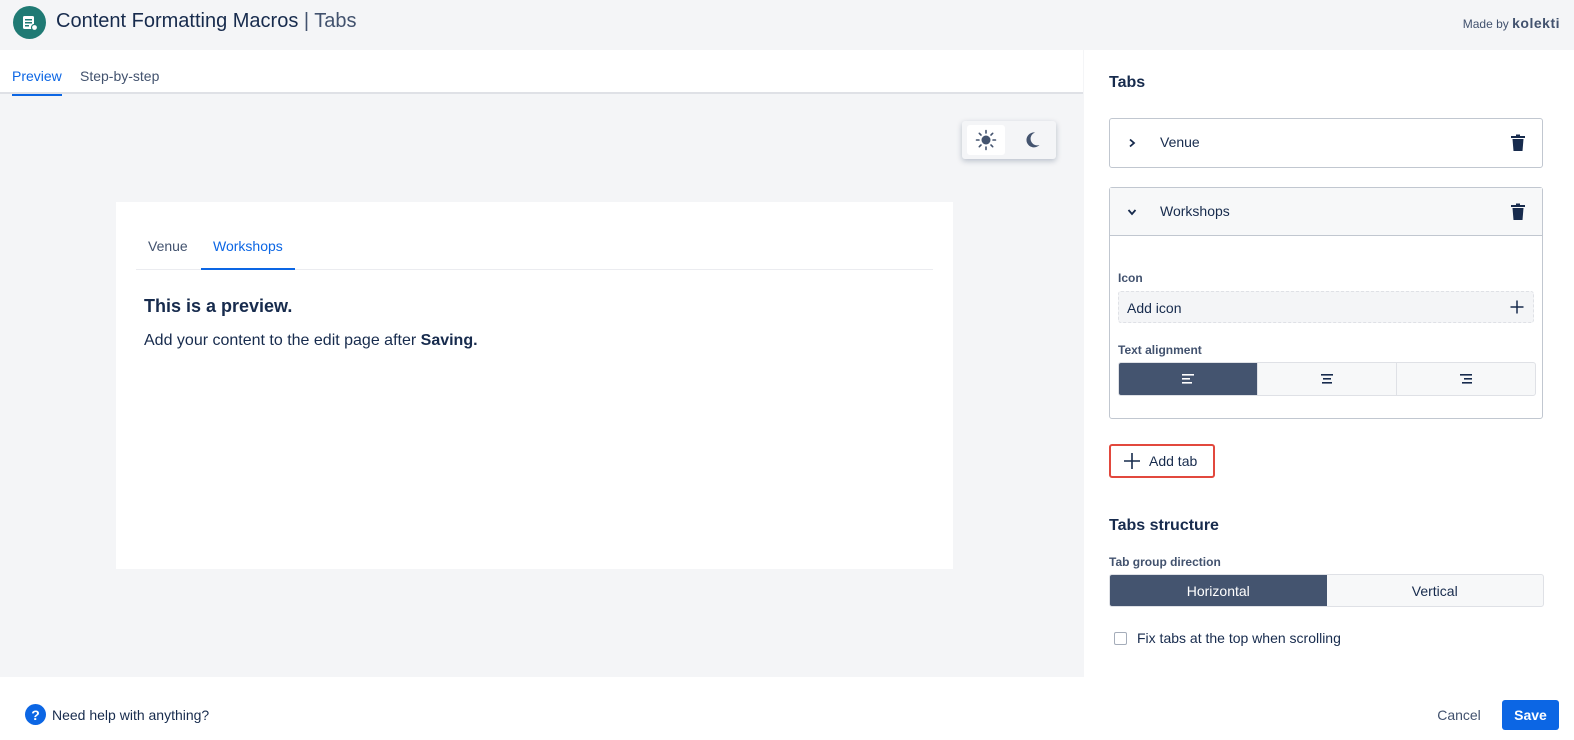 This screenshot has width=1574, height=740. Describe the element at coordinates (1165, 562) in the screenshot. I see `tab-group-direction-label: Tab group direction` at that location.